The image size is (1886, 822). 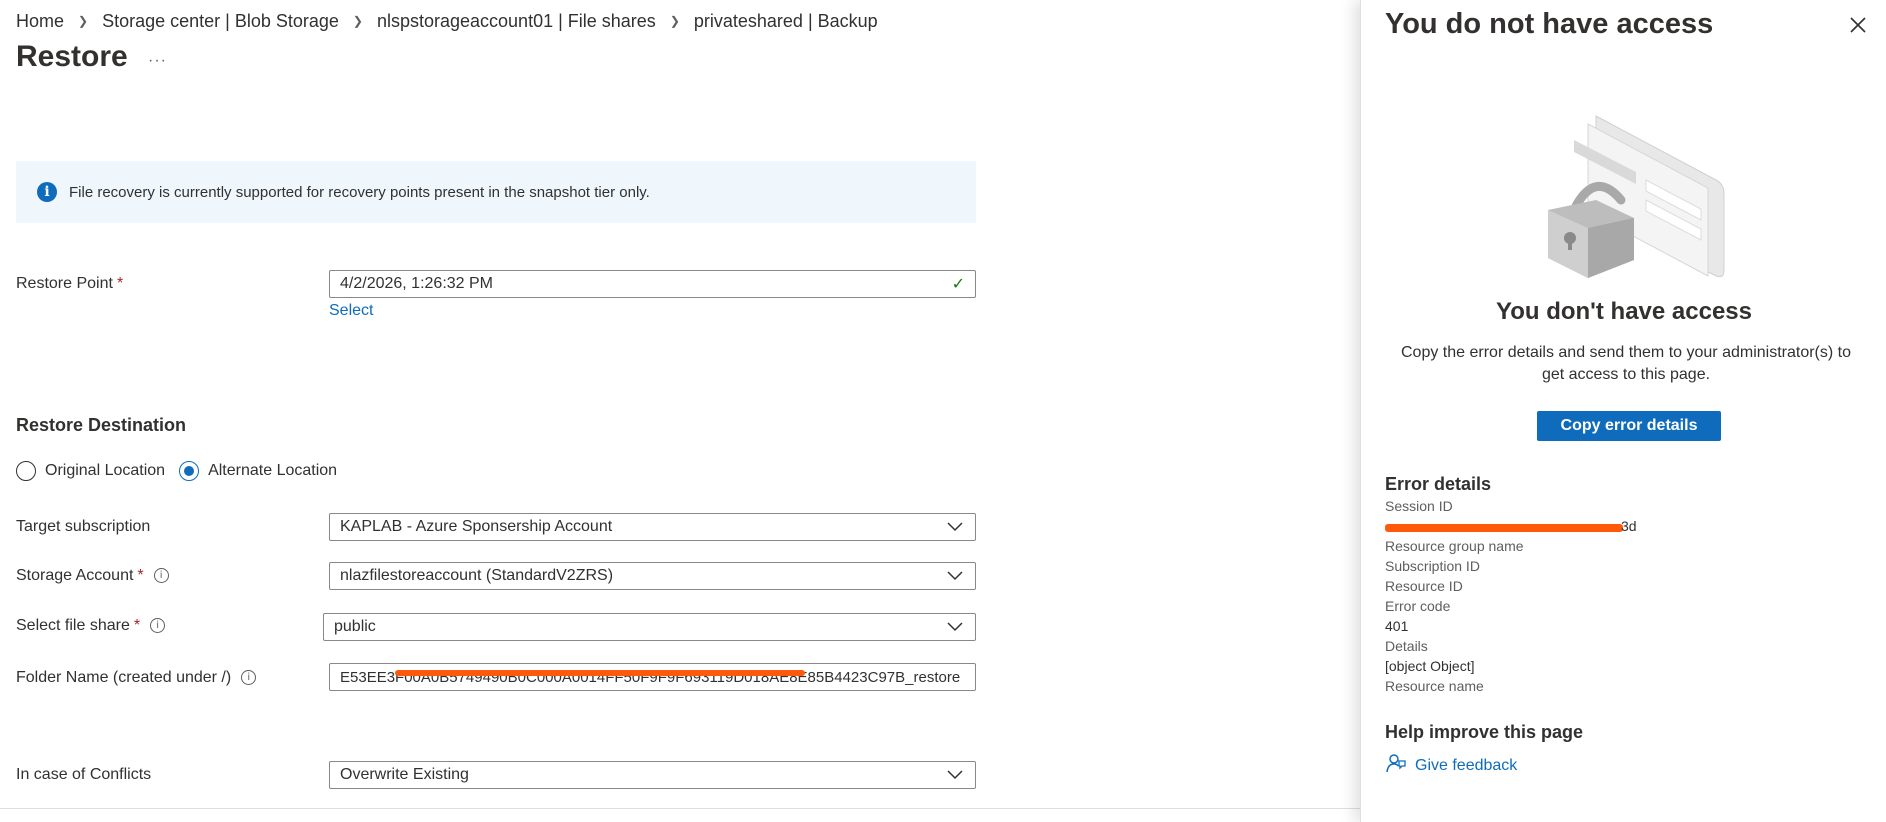 I want to click on breadcrumb-file-shares: nlspstorageaccount01 | File shares, so click(x=516, y=21).